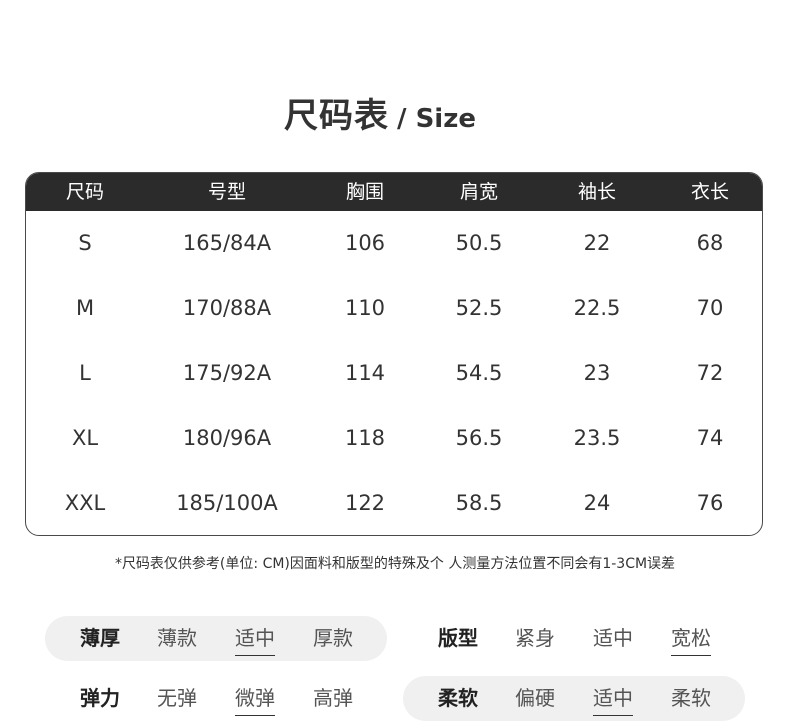  What do you see at coordinates (710, 438) in the screenshot?
I see `cell-length: 74` at bounding box center [710, 438].